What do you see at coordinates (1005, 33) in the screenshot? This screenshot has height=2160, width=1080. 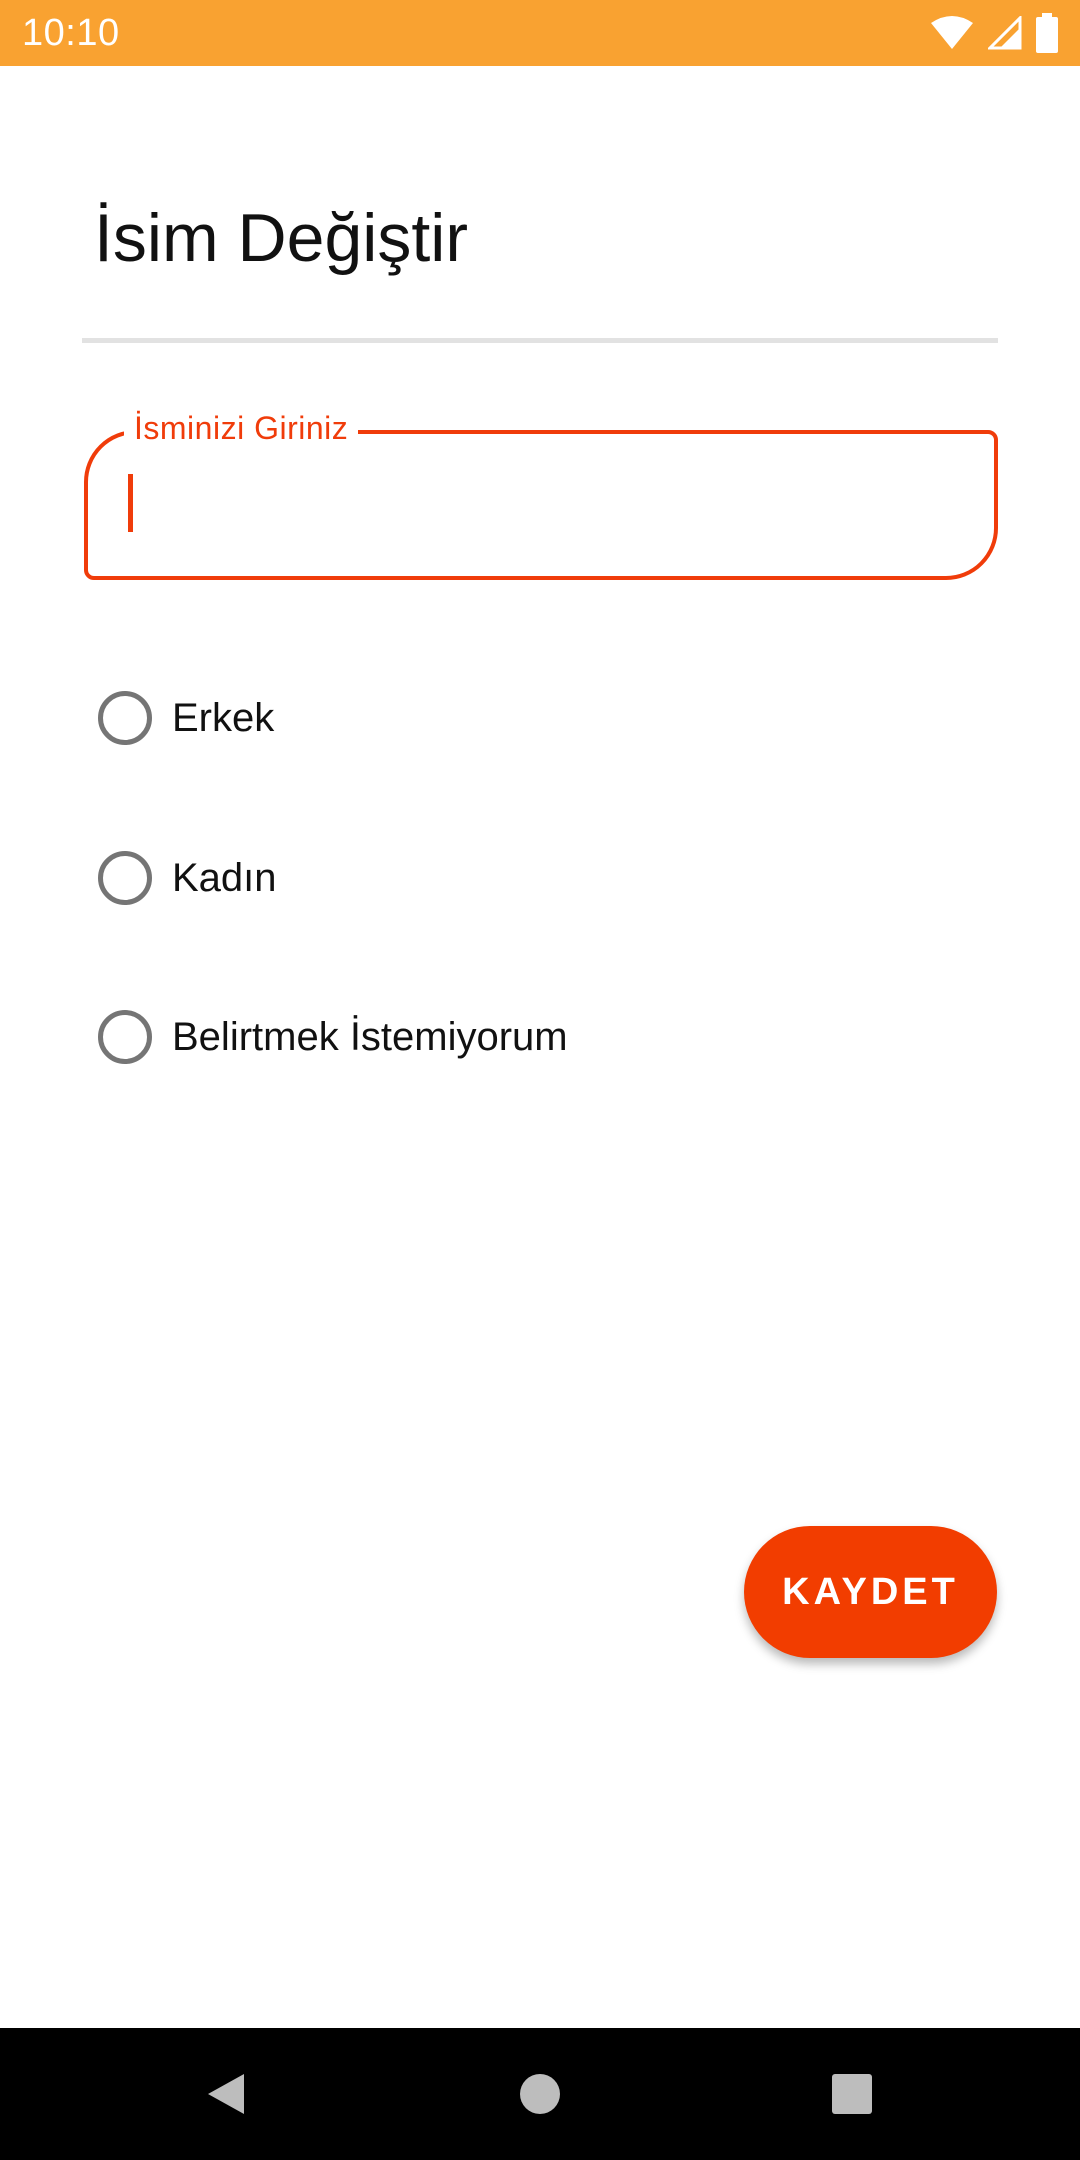 I see `cellular-signal-icon` at bounding box center [1005, 33].